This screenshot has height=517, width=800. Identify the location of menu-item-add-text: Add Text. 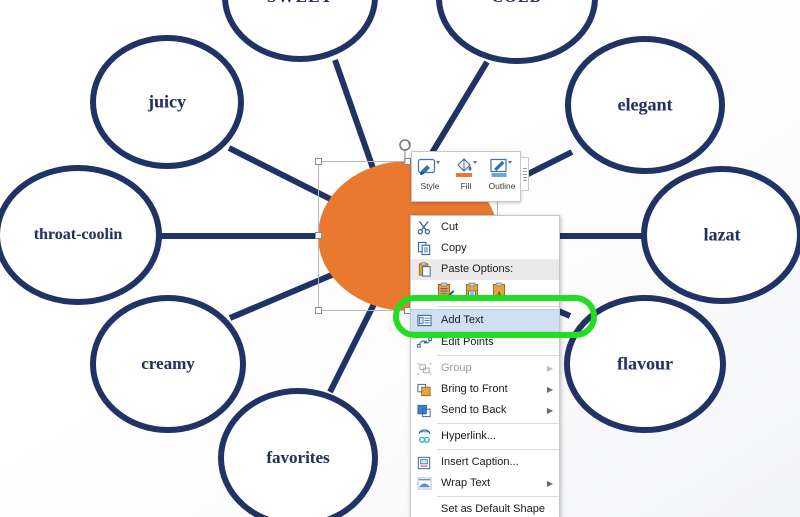
(485, 320).